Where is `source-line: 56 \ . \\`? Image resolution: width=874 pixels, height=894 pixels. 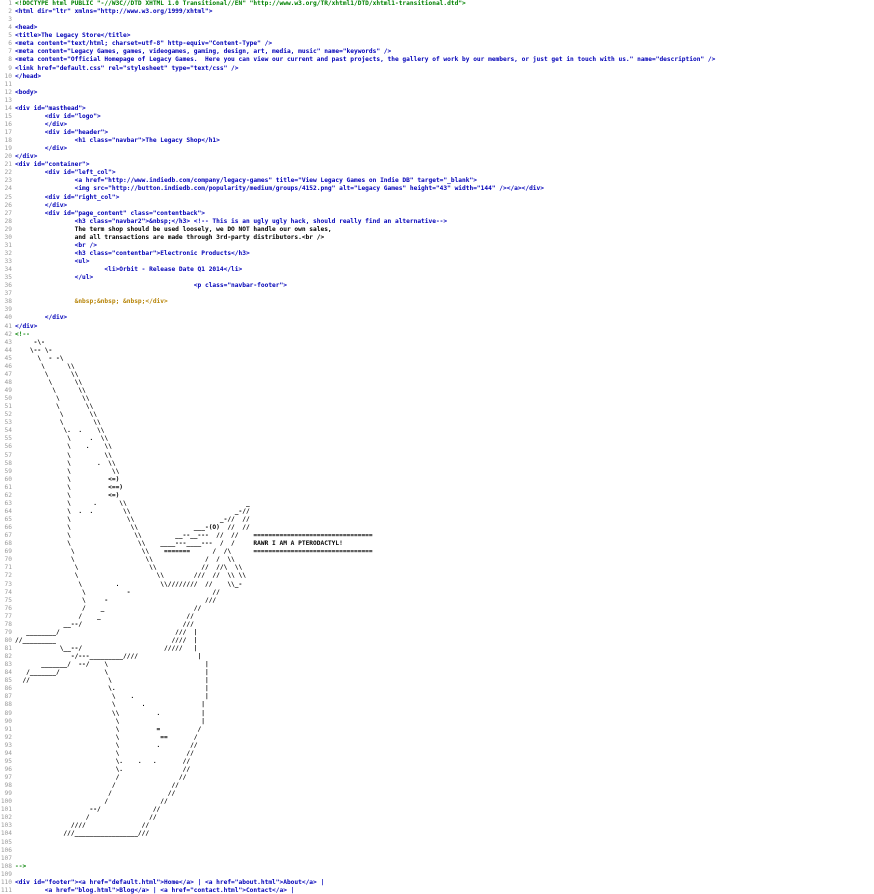 source-line: 56 \ . \\ is located at coordinates (437, 447).